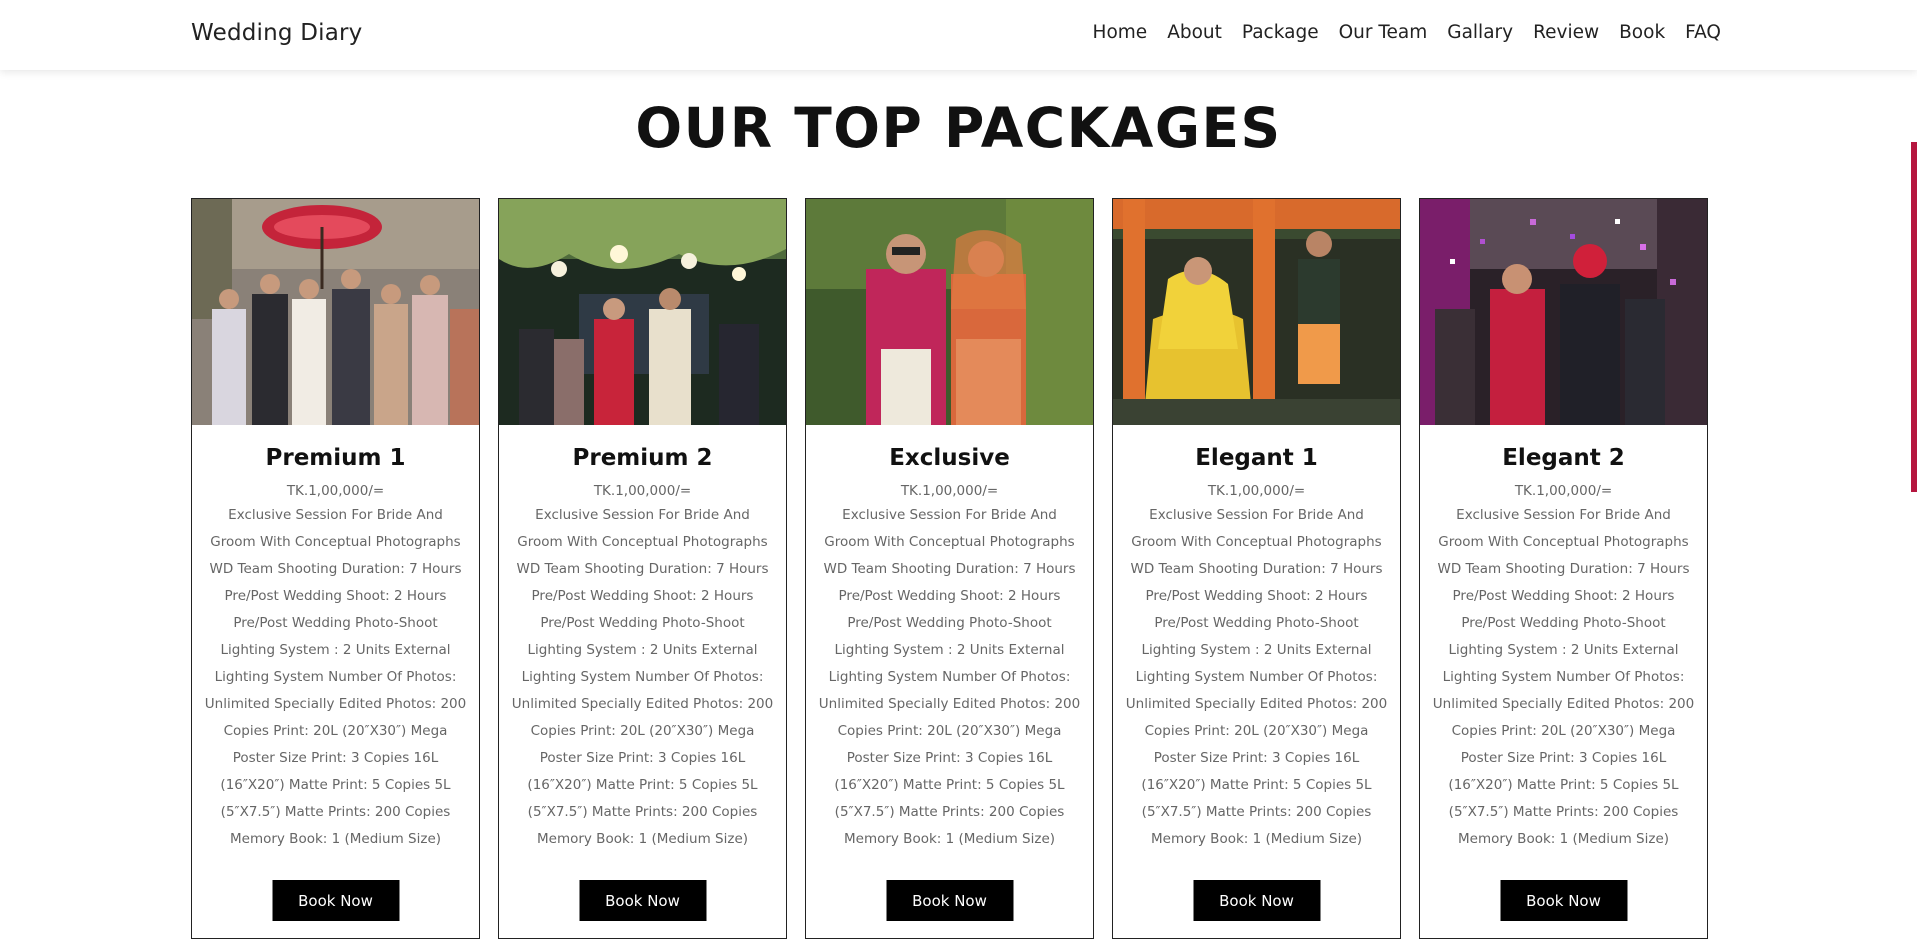 Image resolution: width=1917 pixels, height=947 pixels. I want to click on section-title: OUR TOP PACKAGES, so click(958, 128).